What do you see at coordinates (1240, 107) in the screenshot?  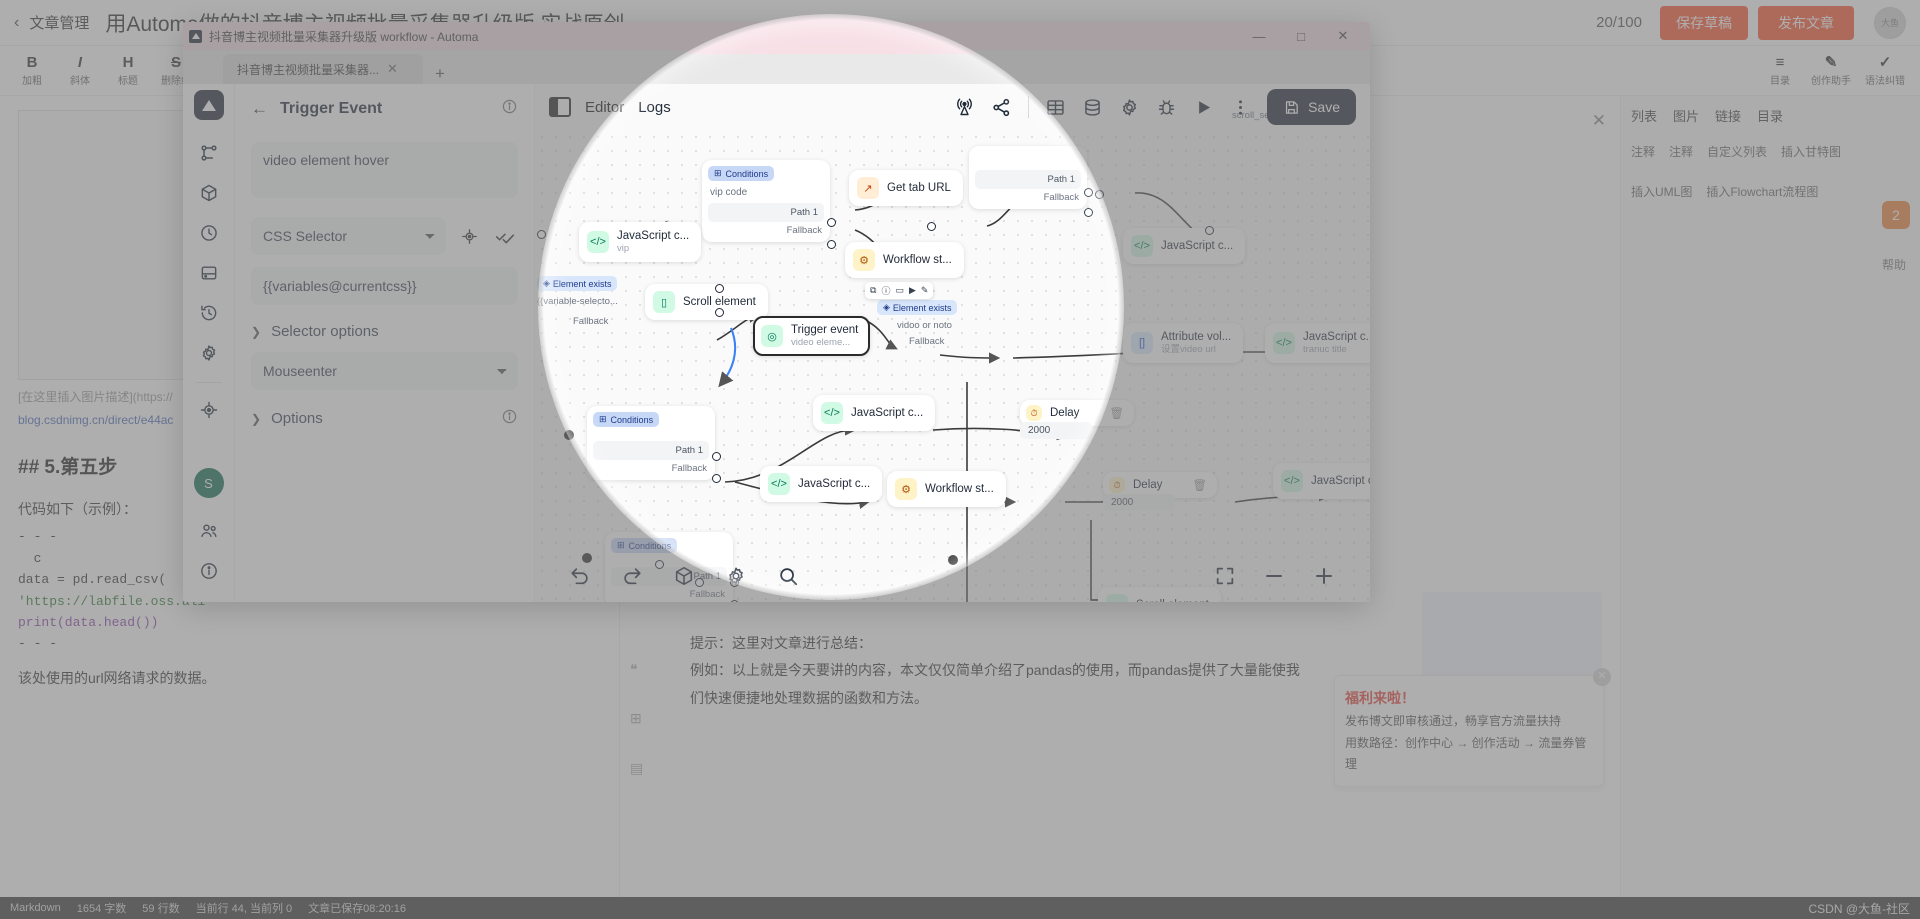 I see `more-icon` at bounding box center [1240, 107].